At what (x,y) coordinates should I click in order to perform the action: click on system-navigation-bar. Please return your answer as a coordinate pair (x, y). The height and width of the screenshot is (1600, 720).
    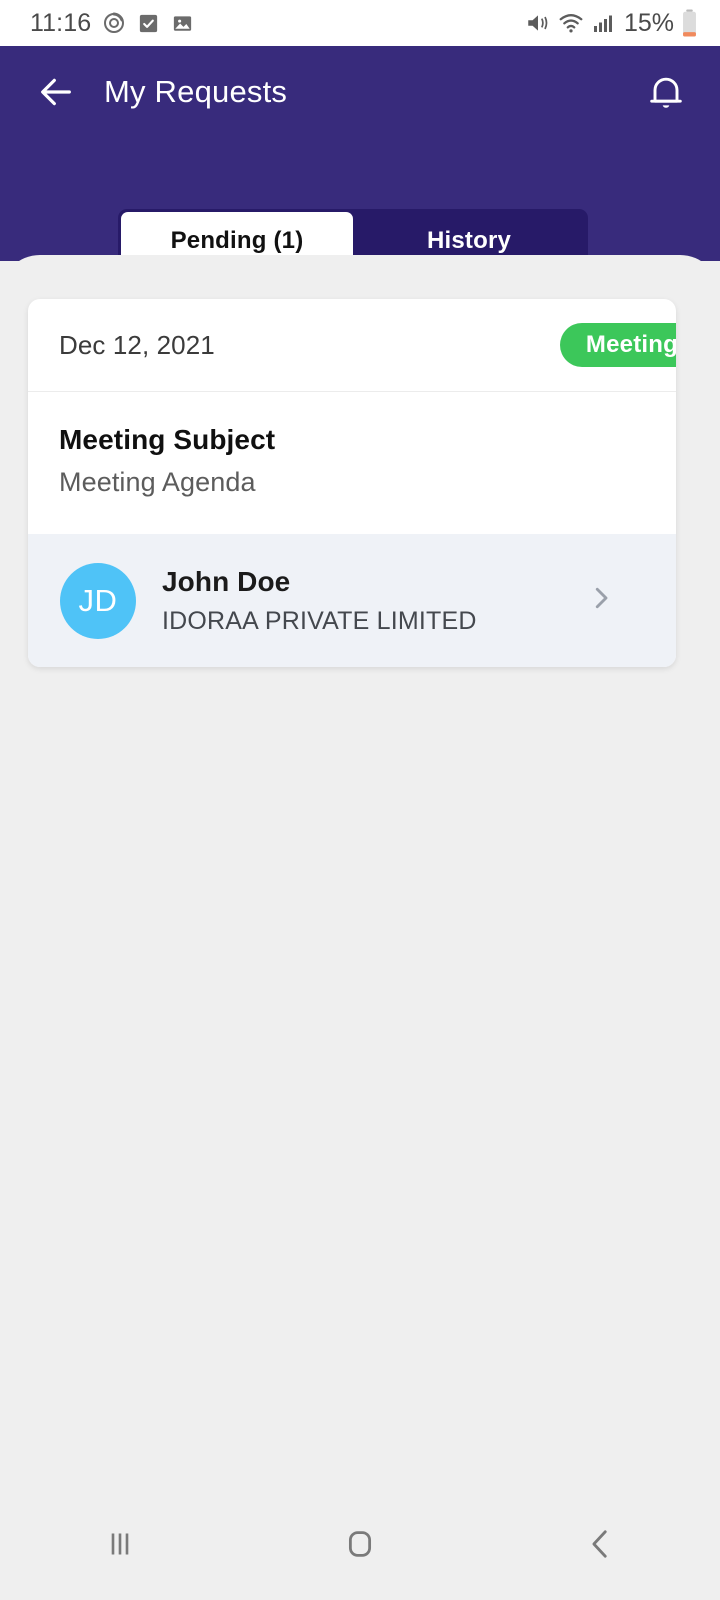
    Looking at the image, I should click on (360, 1544).